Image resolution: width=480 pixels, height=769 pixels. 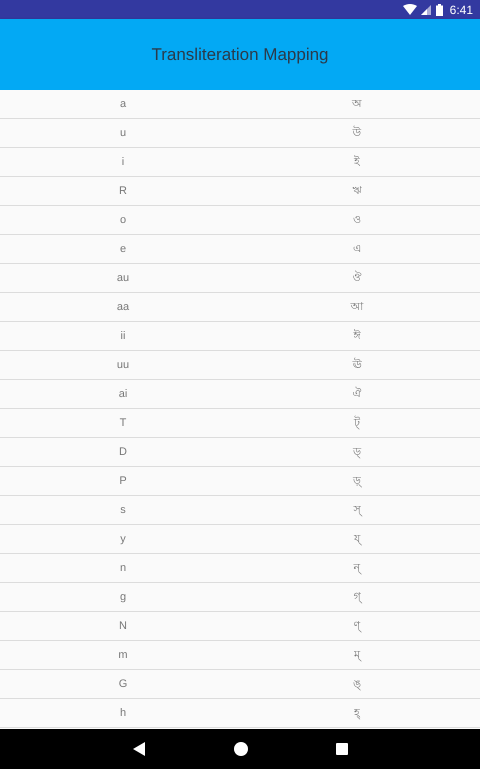 What do you see at coordinates (461, 9) in the screenshot?
I see `status-time: 6:41` at bounding box center [461, 9].